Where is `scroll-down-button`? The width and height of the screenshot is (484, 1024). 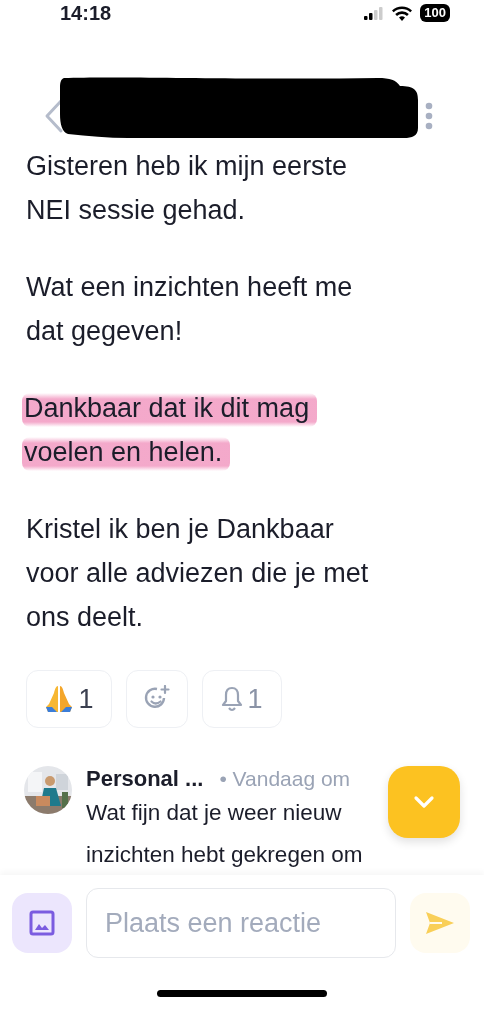
scroll-down-button is located at coordinates (424, 802).